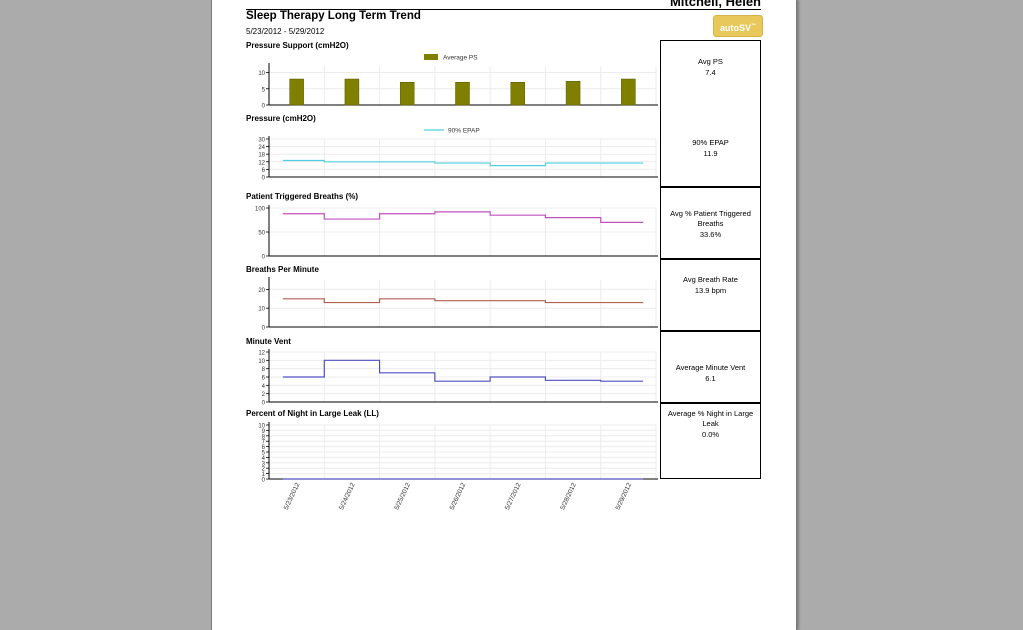 Image resolution: width=1023 pixels, height=630 pixels. I want to click on y-tick-label: 7, so click(264, 443).